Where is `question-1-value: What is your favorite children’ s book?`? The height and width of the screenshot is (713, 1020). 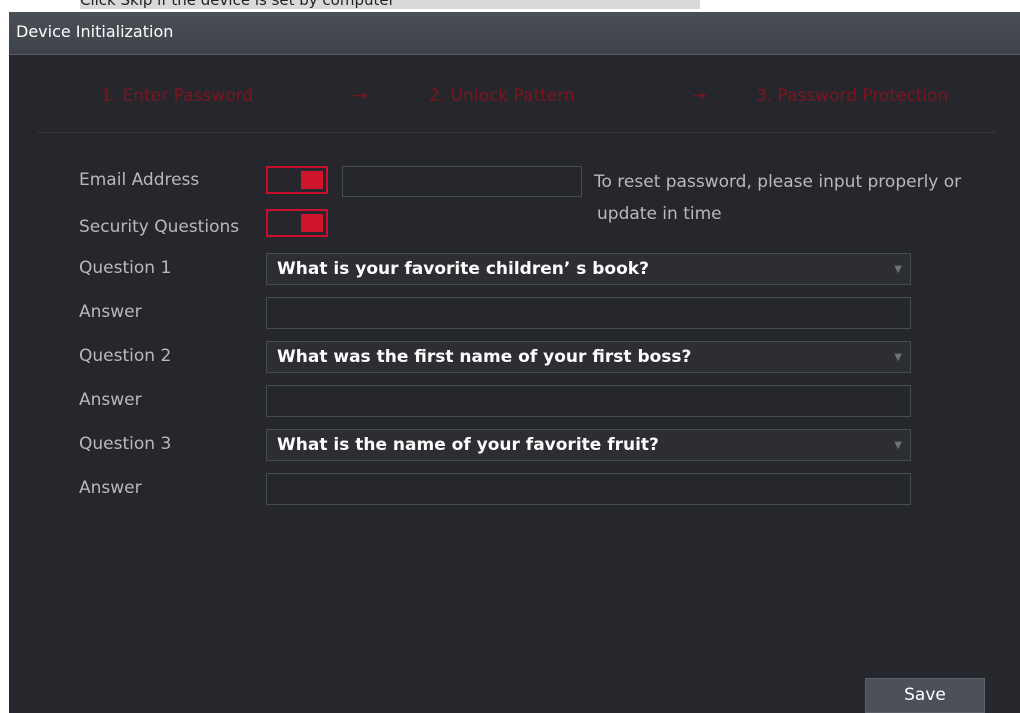 question-1-value: What is your favorite children’ s book? is located at coordinates (463, 269).